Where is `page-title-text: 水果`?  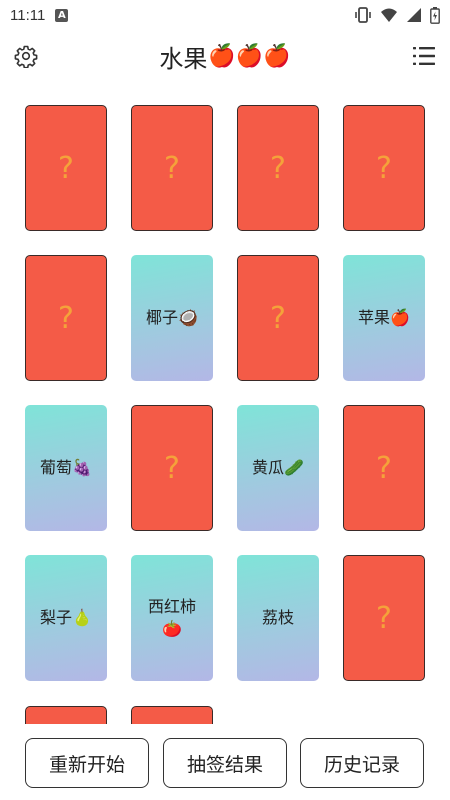
page-title-text: 水果 is located at coordinates (183, 58).